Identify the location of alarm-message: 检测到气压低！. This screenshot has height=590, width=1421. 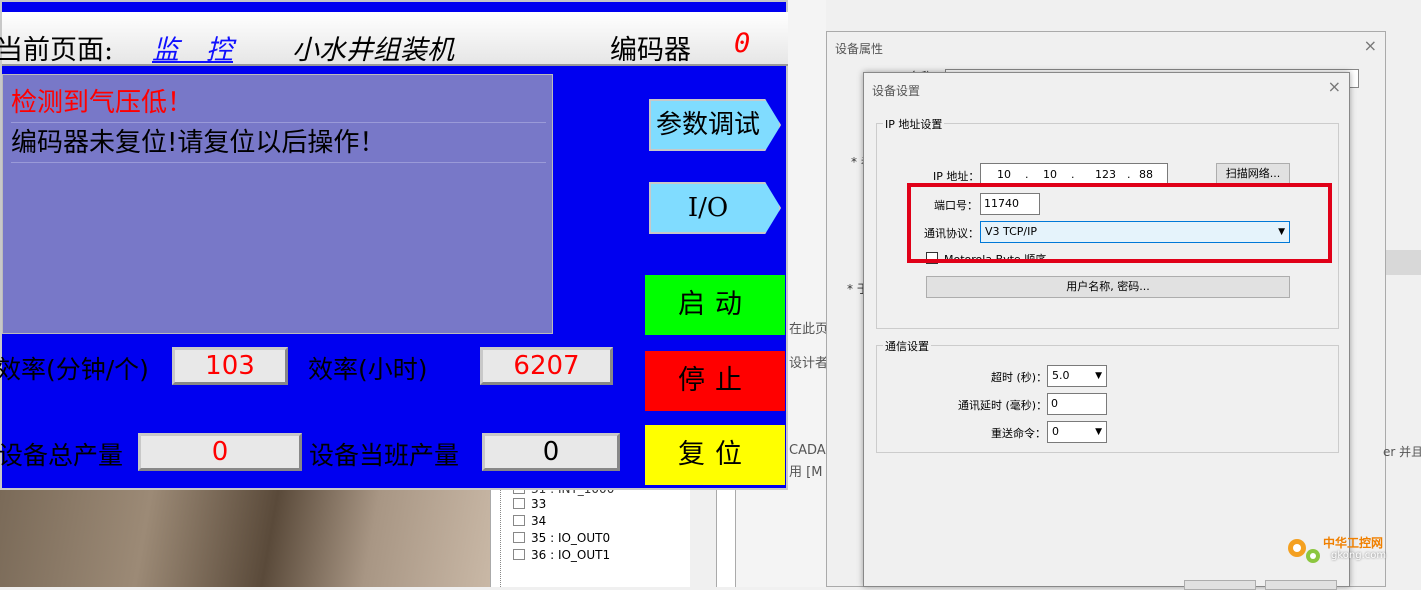
(278, 103).